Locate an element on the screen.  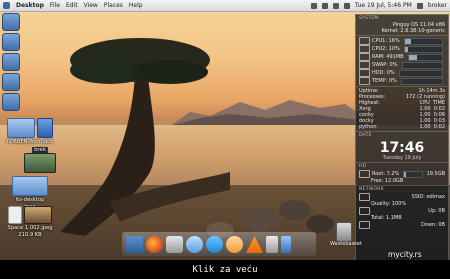
temperature-icon is located at coordinates (364, 81).